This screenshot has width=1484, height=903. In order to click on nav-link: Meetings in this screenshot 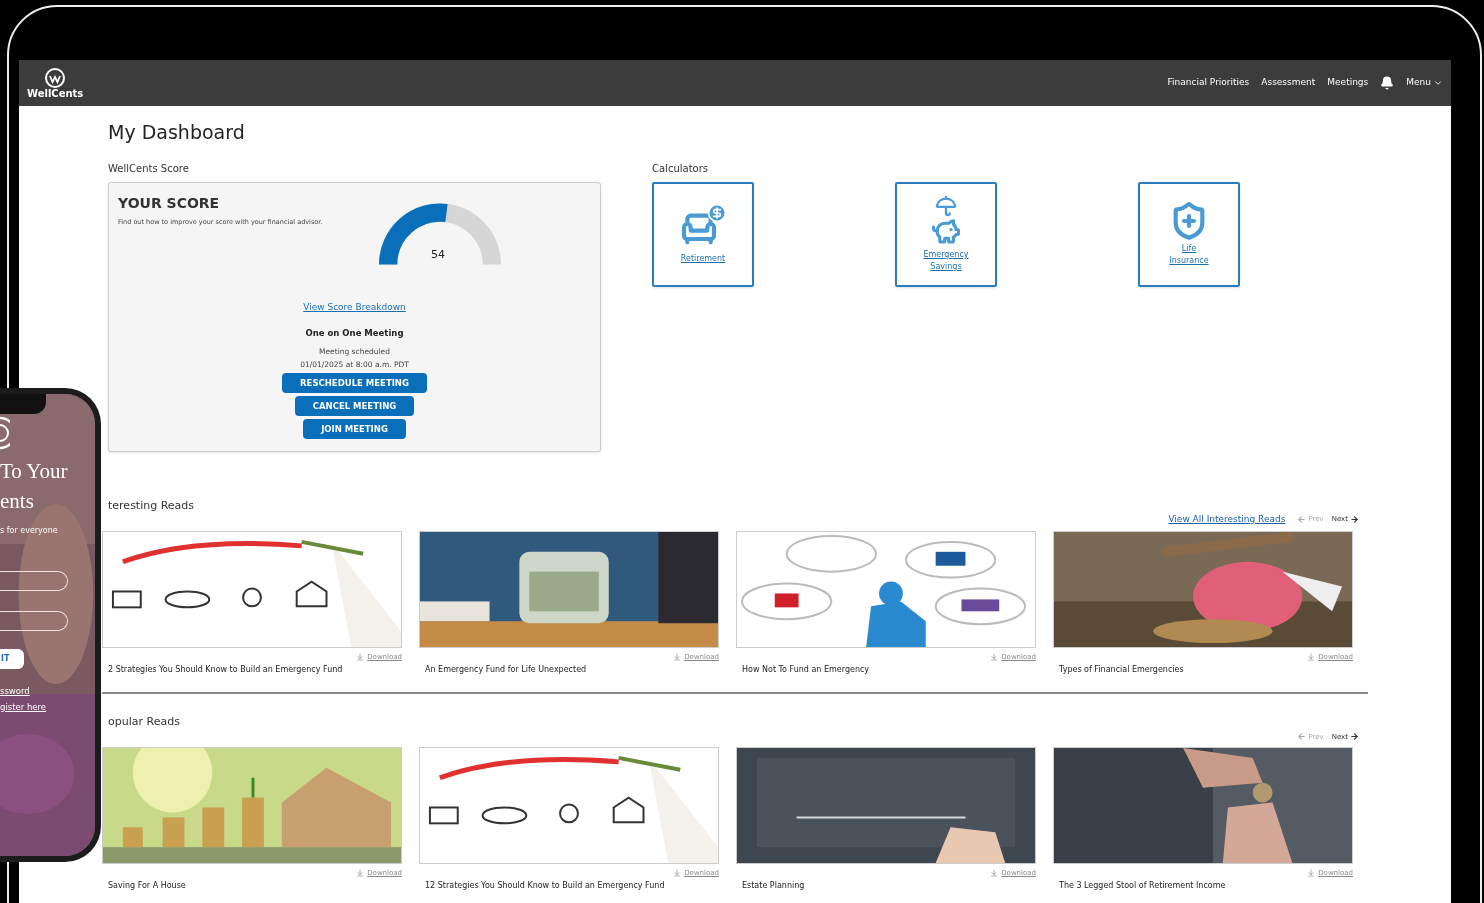, I will do `click(1348, 83)`.